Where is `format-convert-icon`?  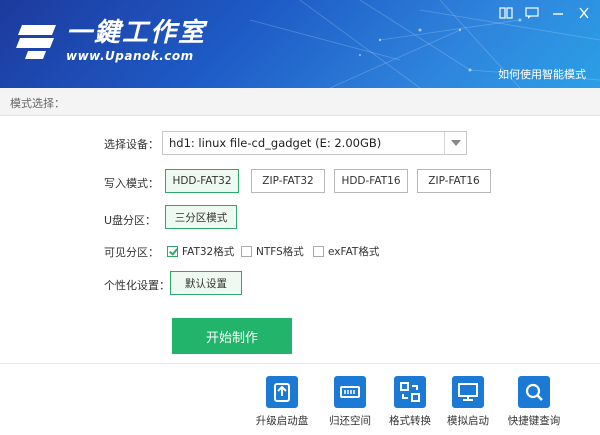 format-convert-icon is located at coordinates (410, 392).